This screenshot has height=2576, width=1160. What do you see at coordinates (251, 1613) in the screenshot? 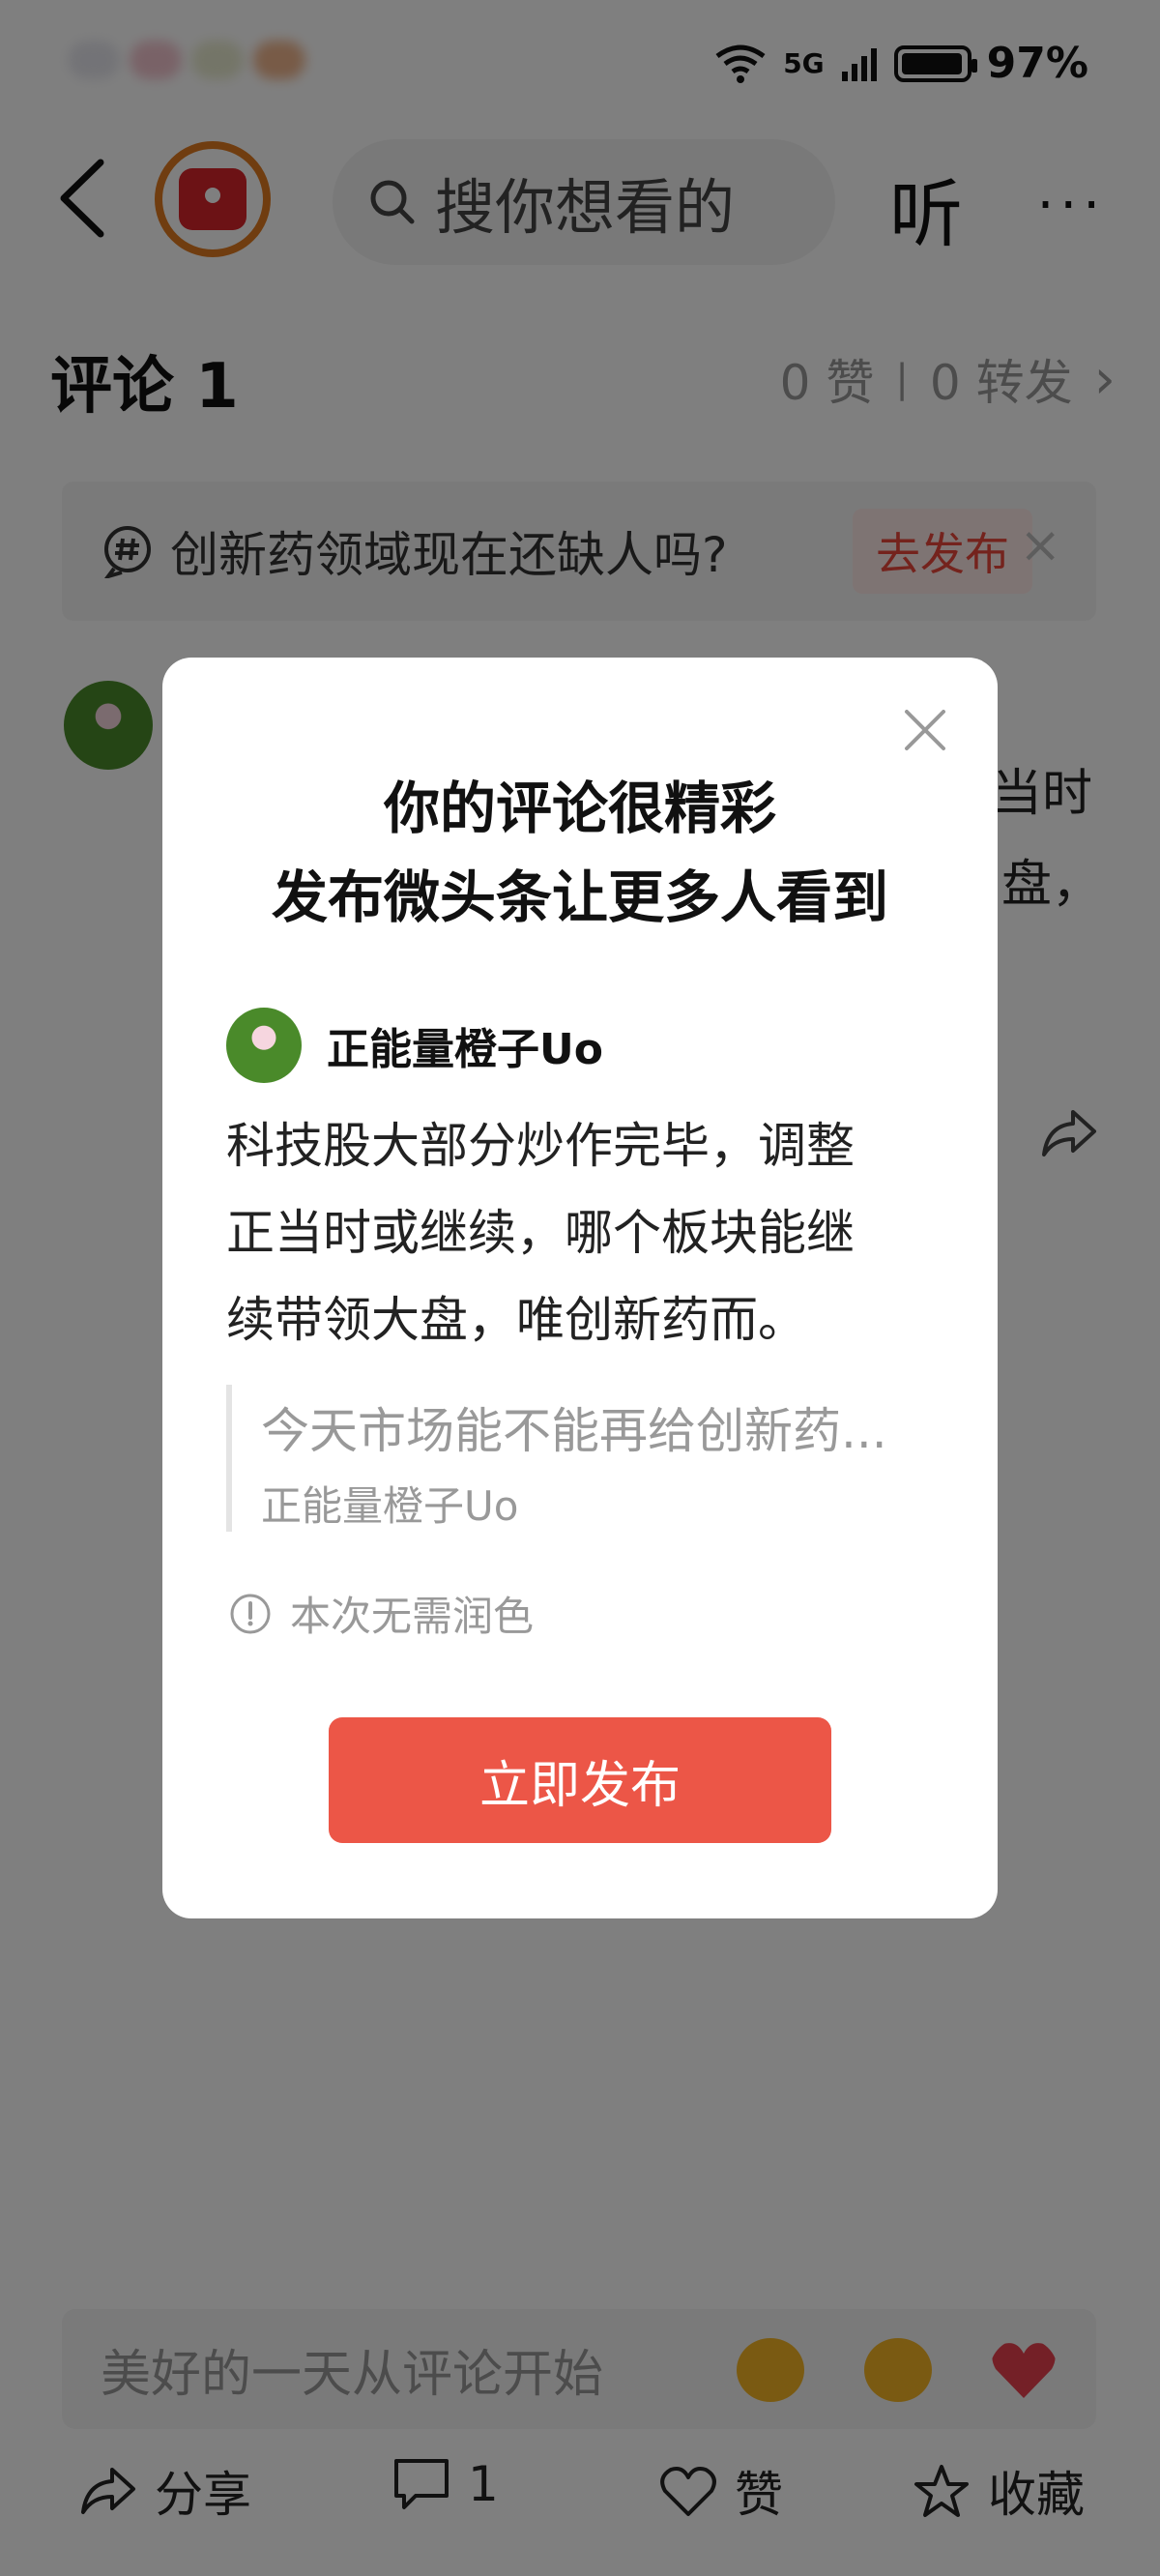
I see `info-icon` at bounding box center [251, 1613].